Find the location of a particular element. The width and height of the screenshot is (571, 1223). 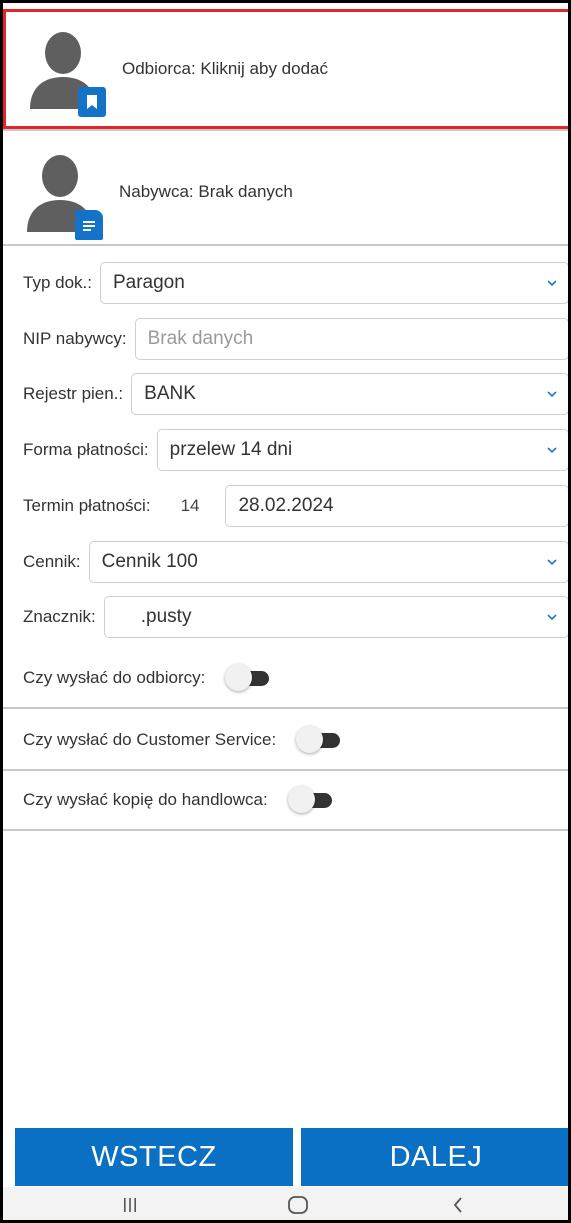

divider is located at coordinates (285, 130).